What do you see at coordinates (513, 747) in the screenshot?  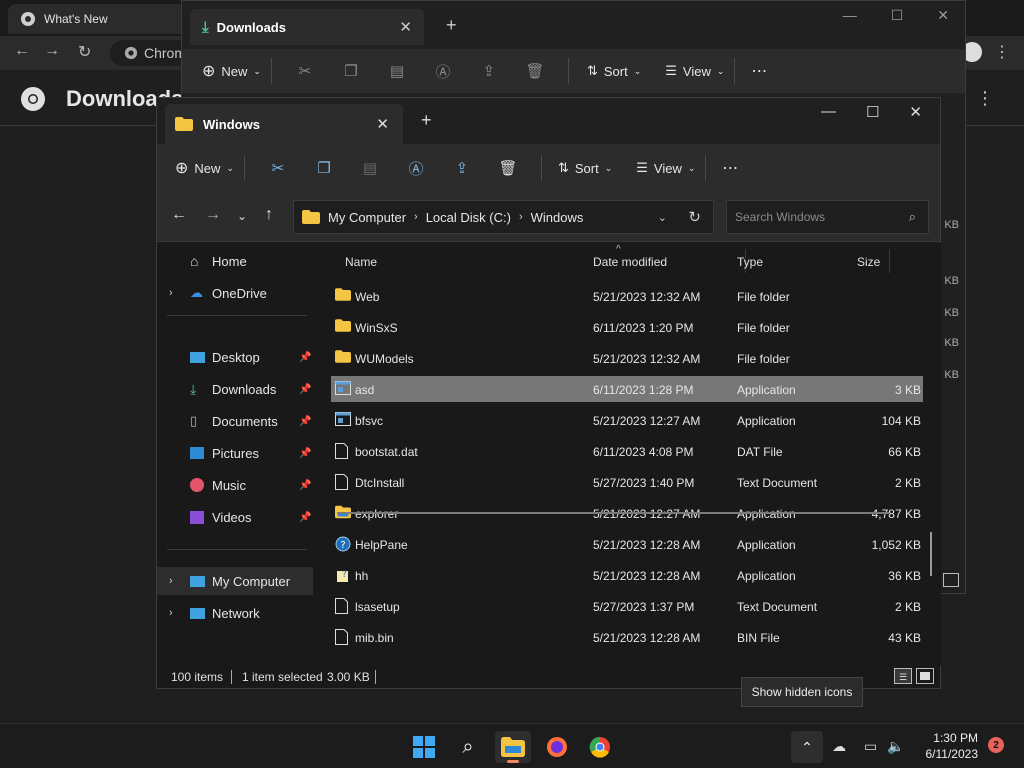 I see `file-explorer-button` at bounding box center [513, 747].